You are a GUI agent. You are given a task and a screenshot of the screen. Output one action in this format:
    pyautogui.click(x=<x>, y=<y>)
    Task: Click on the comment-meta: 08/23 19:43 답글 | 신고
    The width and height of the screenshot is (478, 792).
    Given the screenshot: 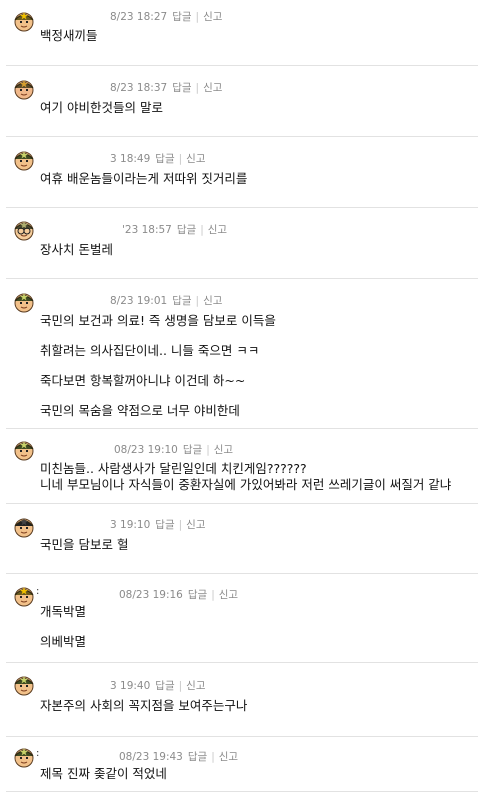 What is the action you would take?
    pyautogui.click(x=178, y=756)
    